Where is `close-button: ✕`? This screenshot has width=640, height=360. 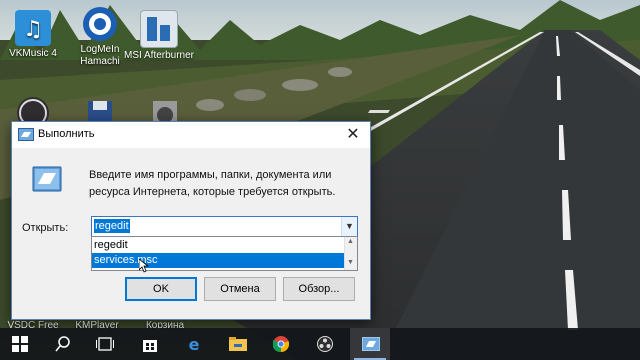 close-button: ✕ is located at coordinates (353, 135).